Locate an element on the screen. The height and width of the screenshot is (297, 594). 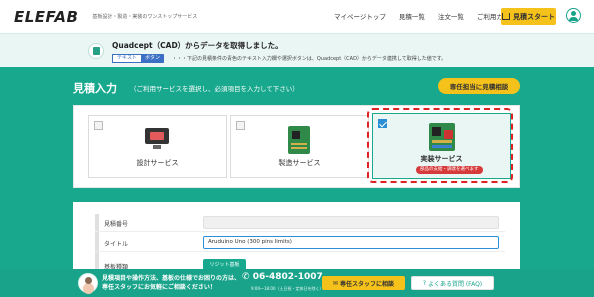
nav-orders: 注文一覧 is located at coordinates (451, 16).